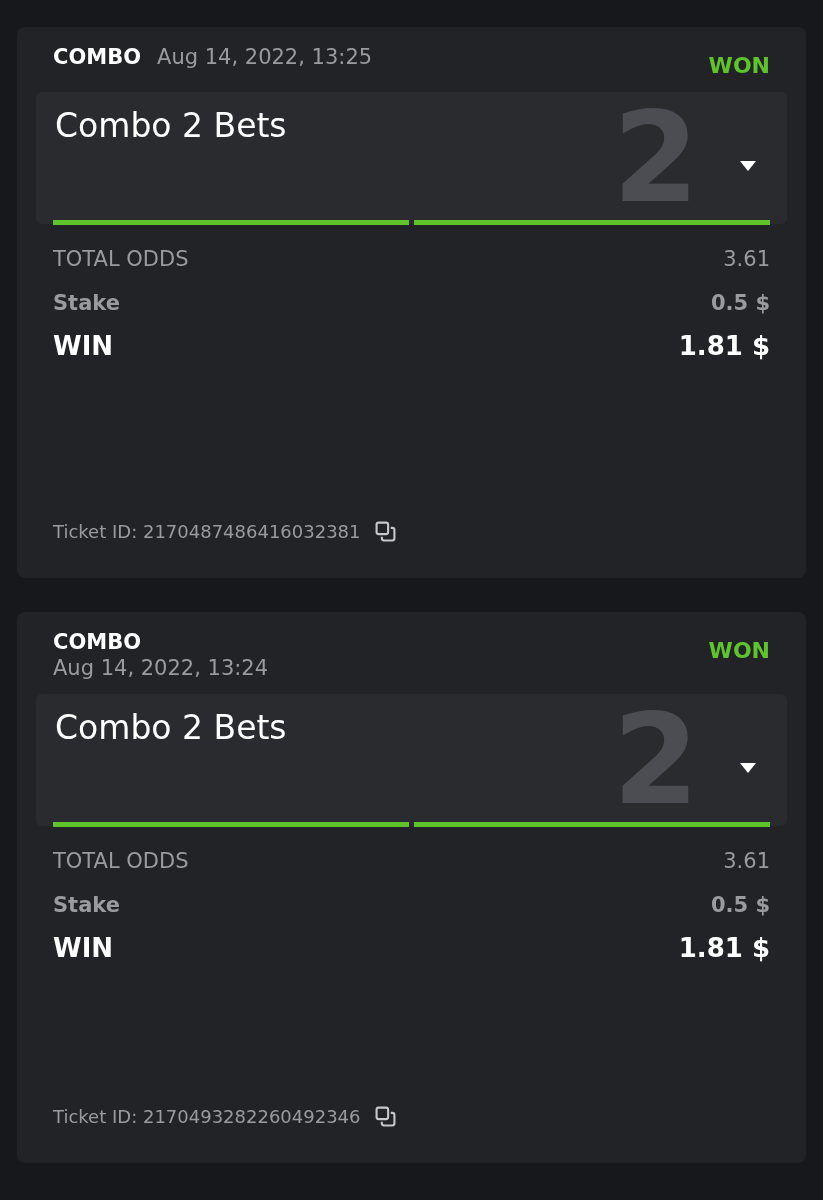 The height and width of the screenshot is (1200, 823). Describe the element at coordinates (207, 531) in the screenshot. I see `ticket-id: Ticket ID: 2170487486416032381` at that location.